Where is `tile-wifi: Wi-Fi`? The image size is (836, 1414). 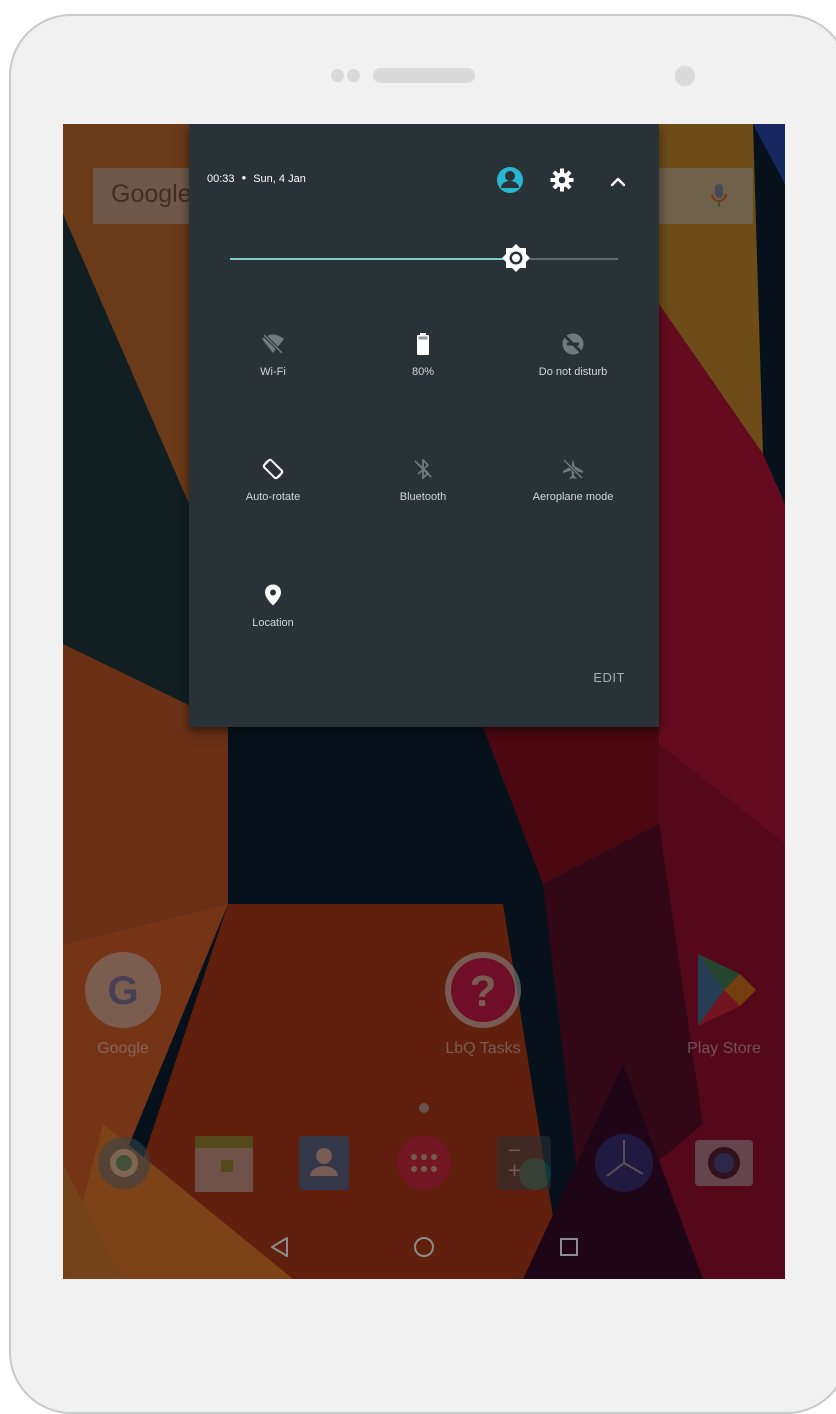 tile-wifi: Wi-Fi is located at coordinates (273, 355).